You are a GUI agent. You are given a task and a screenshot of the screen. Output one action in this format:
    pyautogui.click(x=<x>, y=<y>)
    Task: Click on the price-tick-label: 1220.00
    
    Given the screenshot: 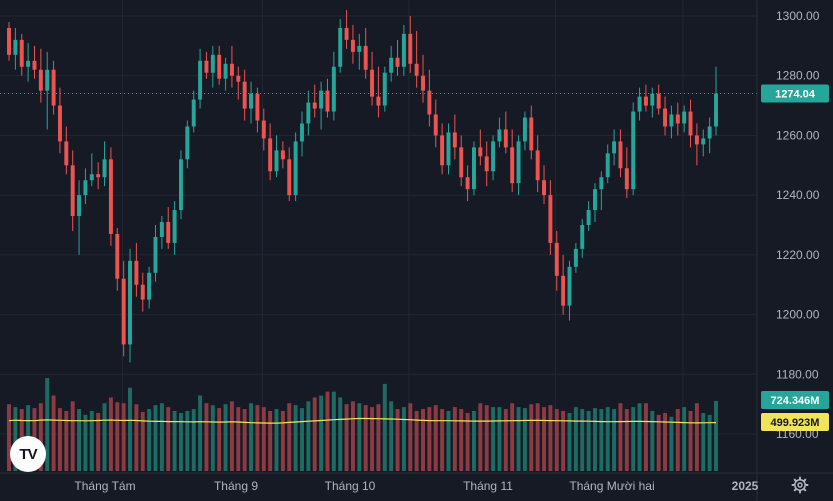 What is the action you would take?
    pyautogui.click(x=798, y=255)
    